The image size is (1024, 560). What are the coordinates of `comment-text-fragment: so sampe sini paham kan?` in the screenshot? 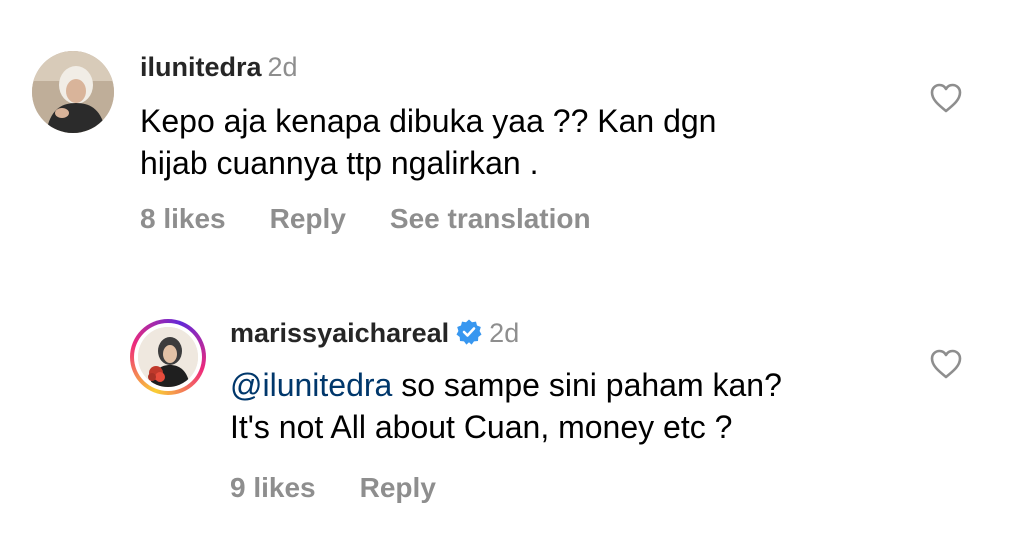 It's located at (587, 385).